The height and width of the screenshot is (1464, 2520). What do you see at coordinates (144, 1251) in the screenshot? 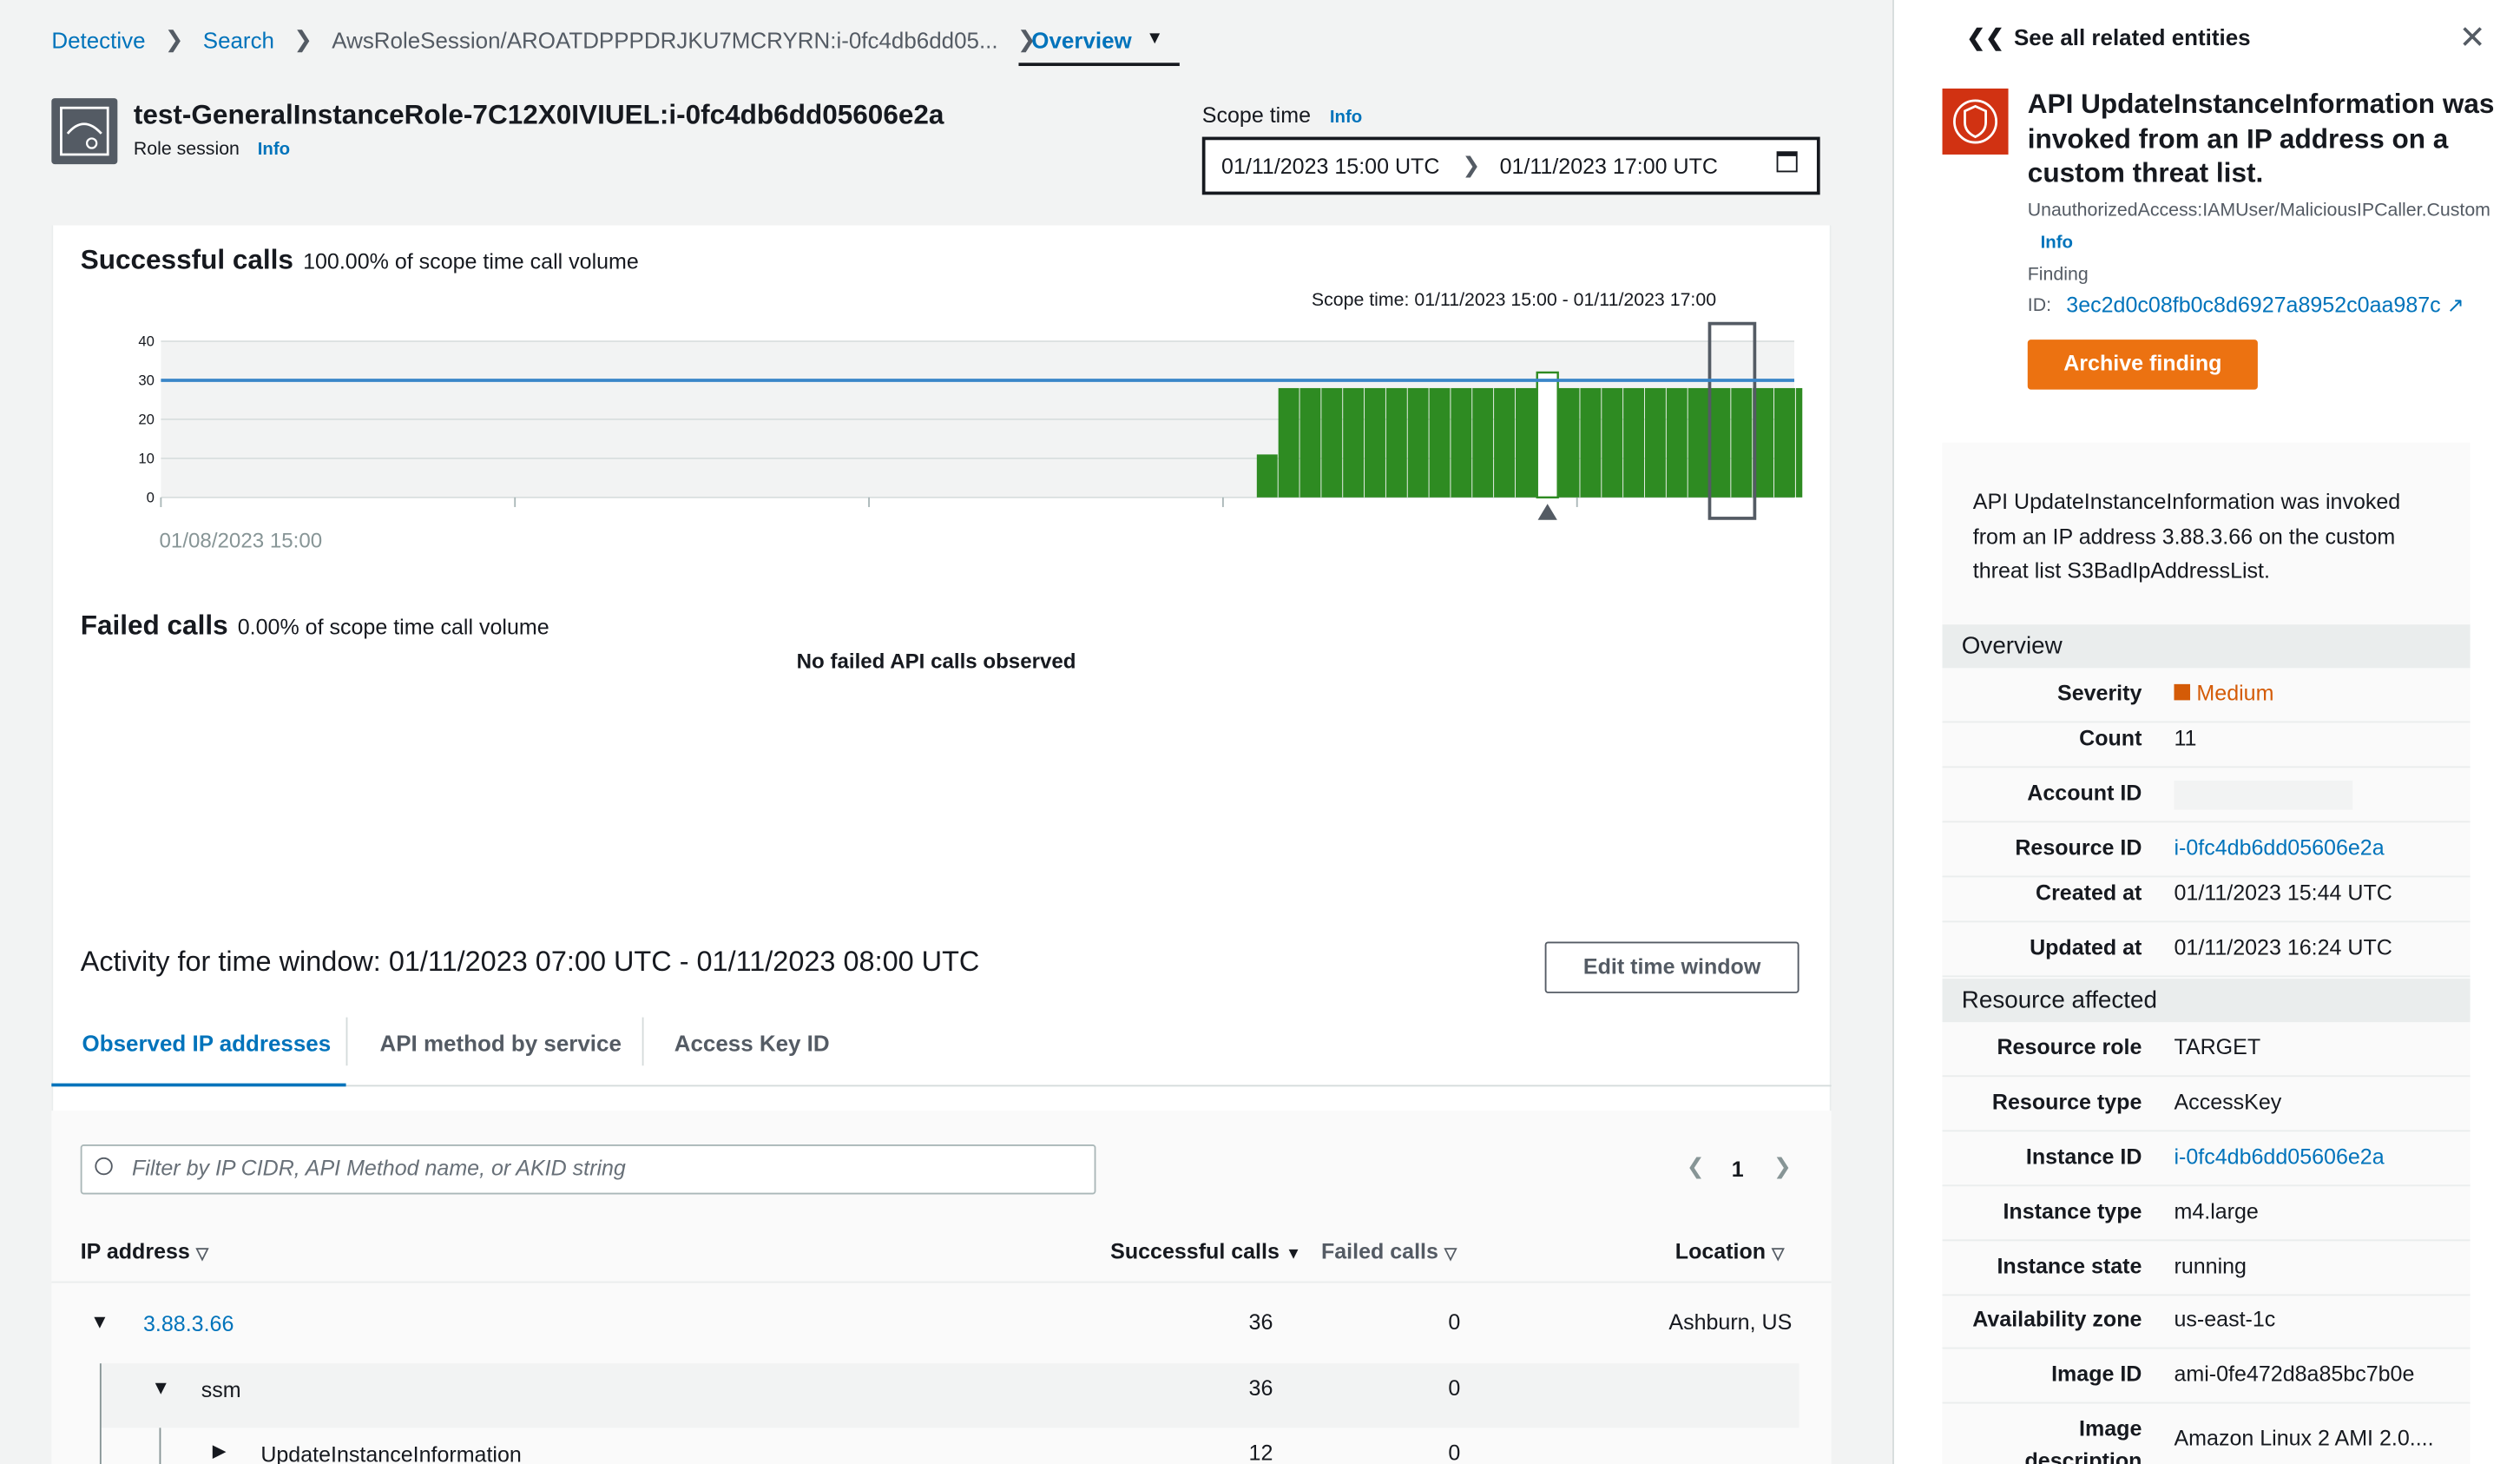
I see `col-ip-address: IP address ▽` at bounding box center [144, 1251].